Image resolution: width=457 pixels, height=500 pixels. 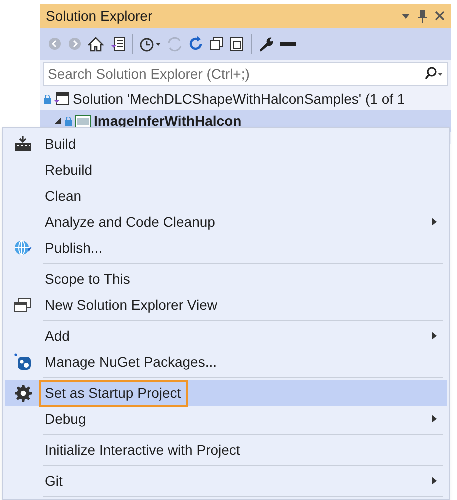 What do you see at coordinates (226, 481) in the screenshot?
I see `menu-item: Git` at bounding box center [226, 481].